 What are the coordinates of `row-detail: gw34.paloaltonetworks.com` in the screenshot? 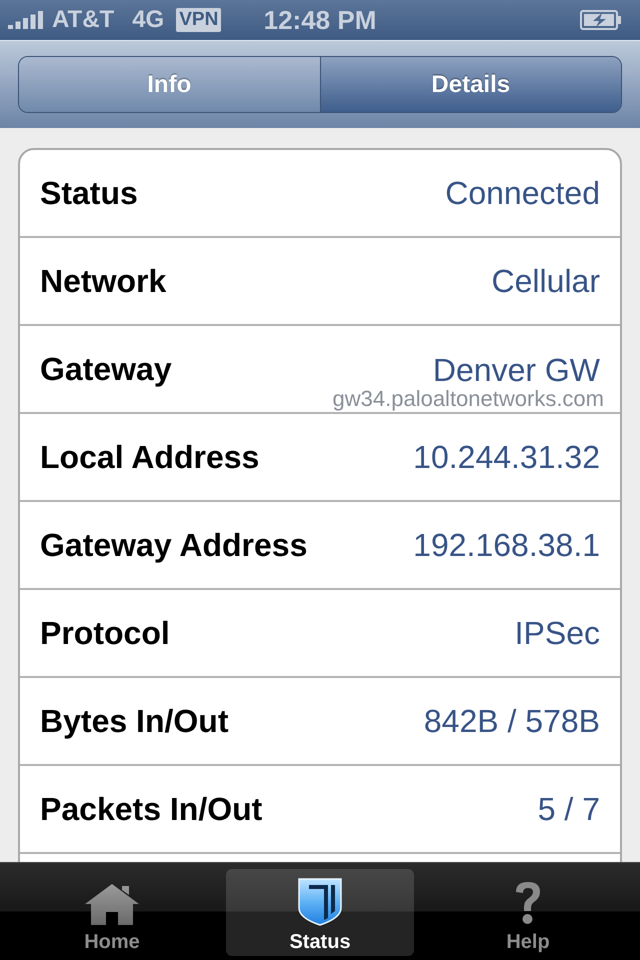 It's located at (468, 399).